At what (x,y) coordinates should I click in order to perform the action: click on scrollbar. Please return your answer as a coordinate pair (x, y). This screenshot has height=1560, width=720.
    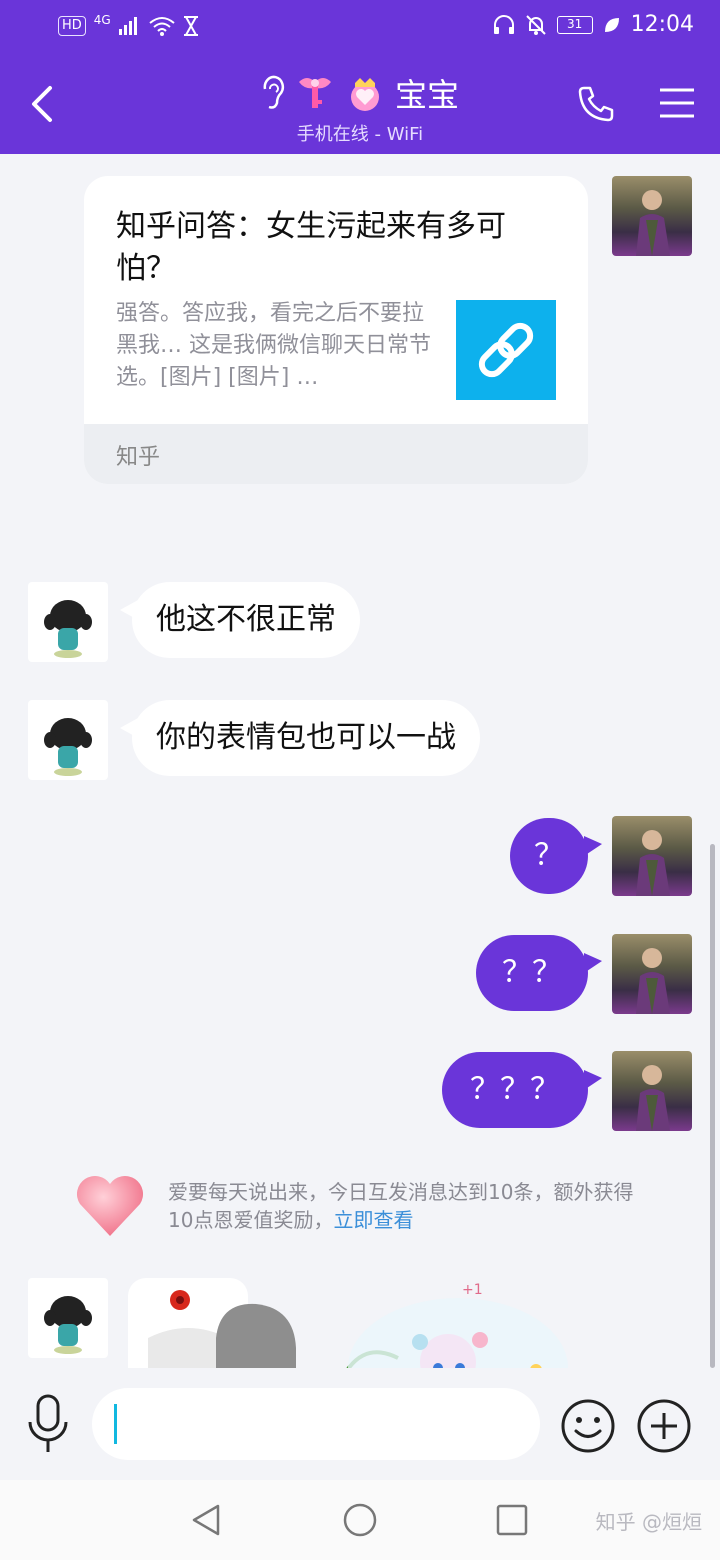
    Looking at the image, I should click on (712, 1106).